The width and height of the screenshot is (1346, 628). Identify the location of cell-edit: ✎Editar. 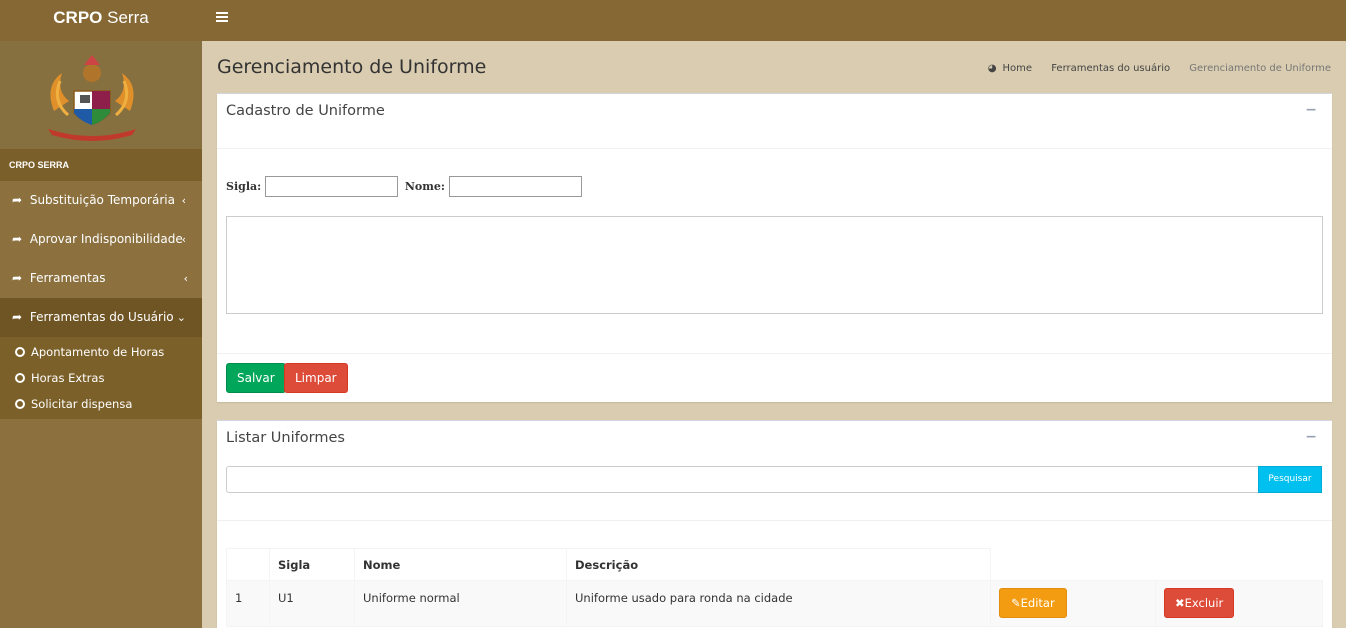
(1073, 603).